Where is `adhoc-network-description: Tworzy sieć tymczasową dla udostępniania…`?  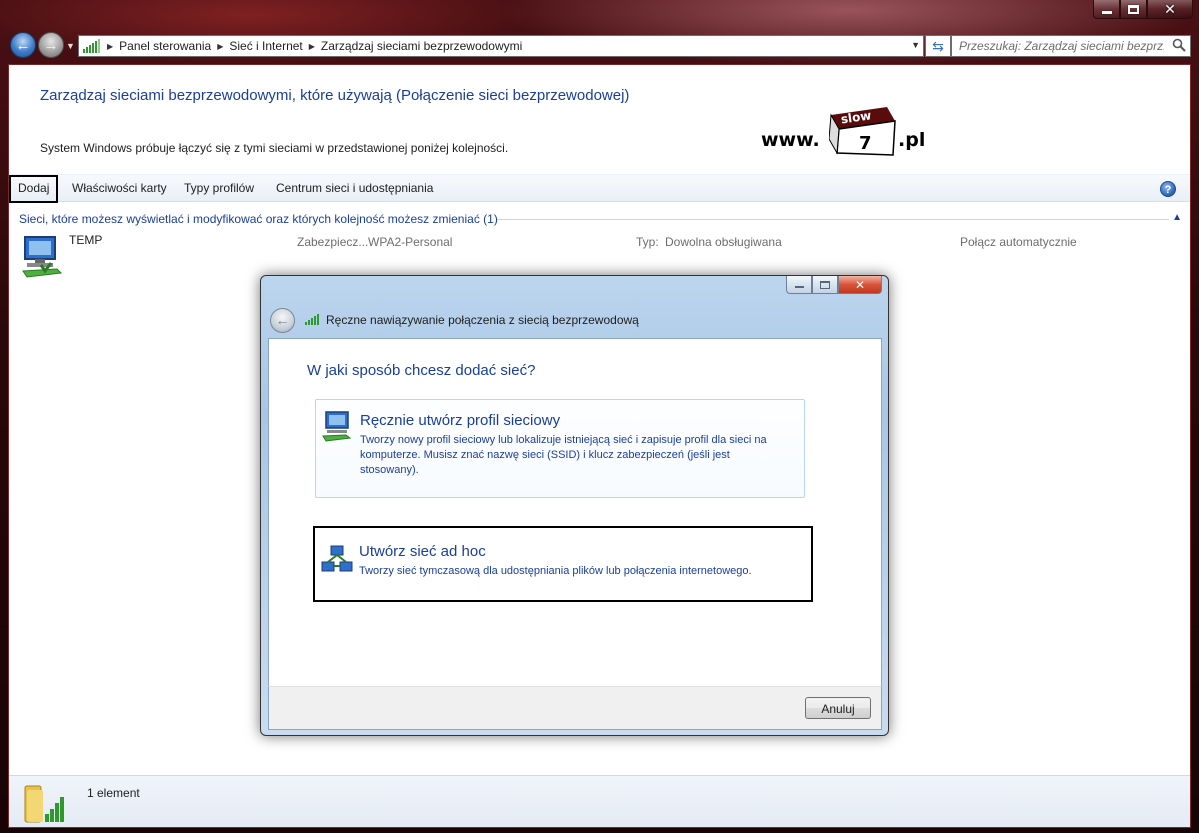 adhoc-network-description: Tworzy sieć tymczasową dla udostępniania… is located at coordinates (555, 571).